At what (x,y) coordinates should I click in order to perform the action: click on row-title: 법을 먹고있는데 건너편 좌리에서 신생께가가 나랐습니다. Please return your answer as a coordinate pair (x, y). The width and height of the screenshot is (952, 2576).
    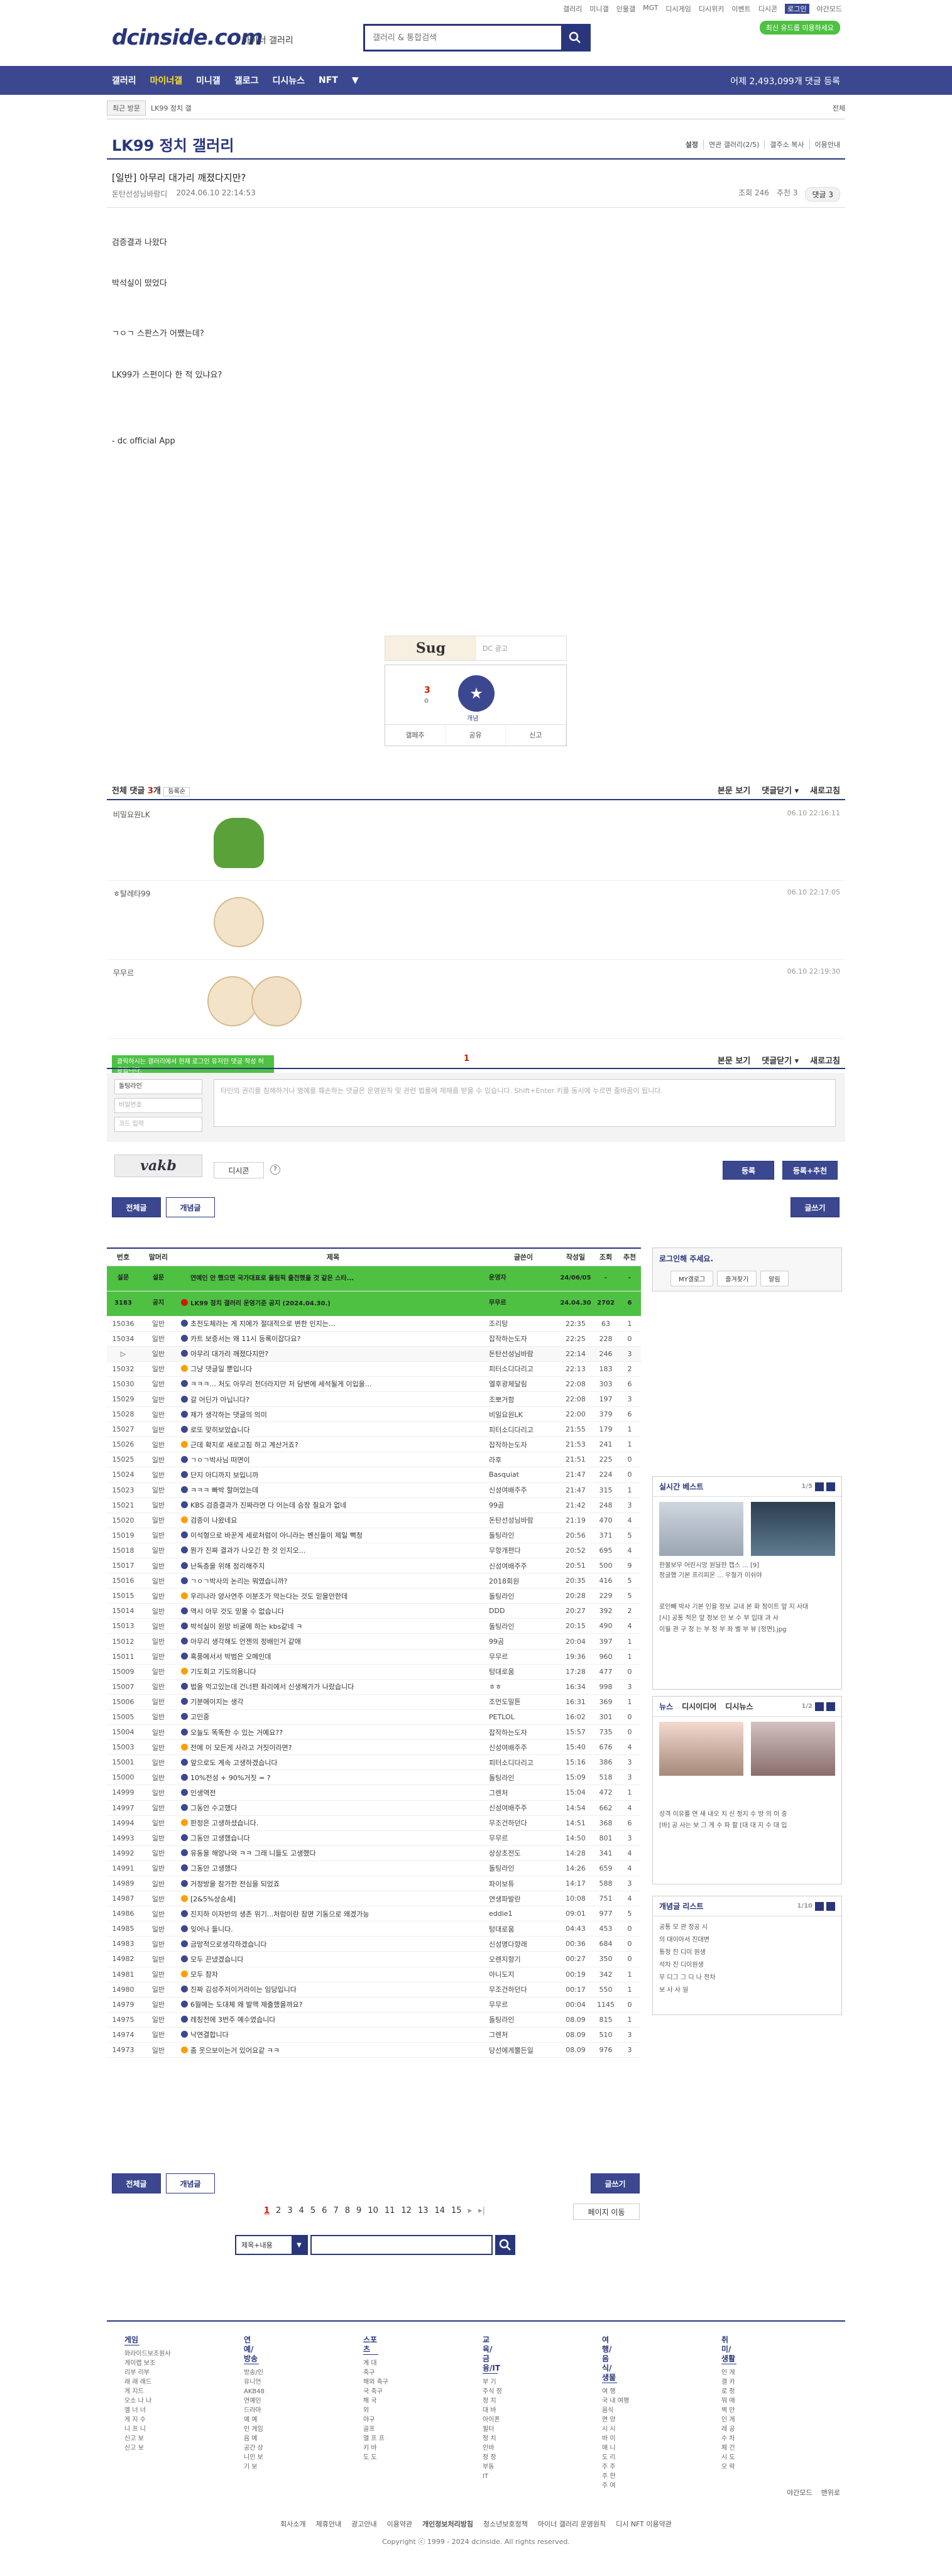
    Looking at the image, I should click on (333, 1687).